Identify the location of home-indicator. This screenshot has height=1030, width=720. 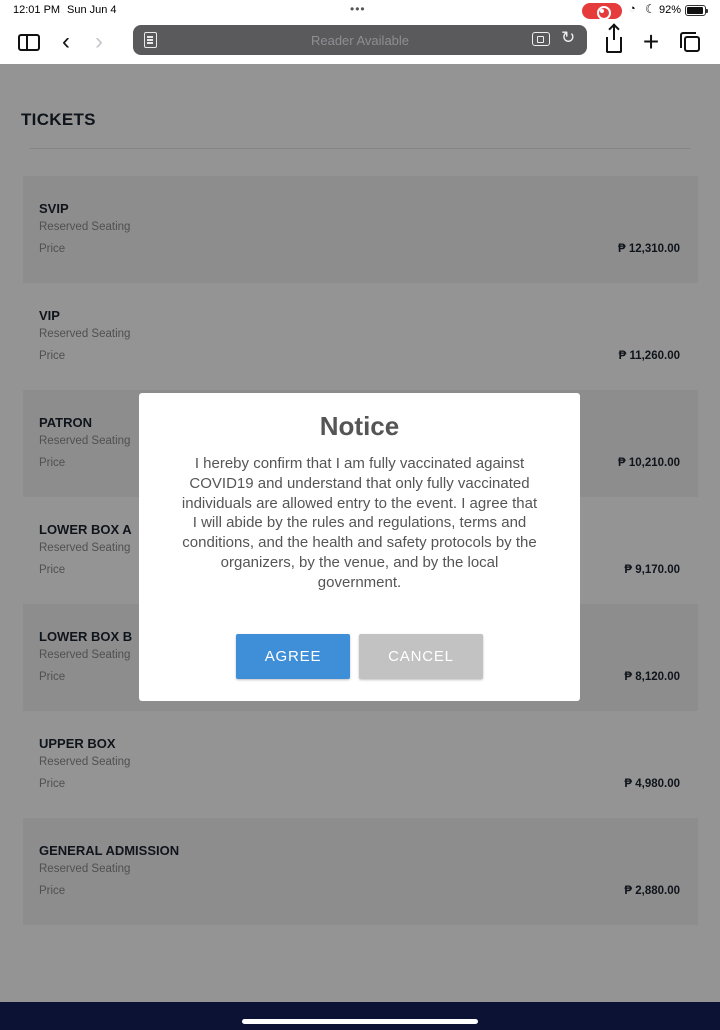
(360, 1021).